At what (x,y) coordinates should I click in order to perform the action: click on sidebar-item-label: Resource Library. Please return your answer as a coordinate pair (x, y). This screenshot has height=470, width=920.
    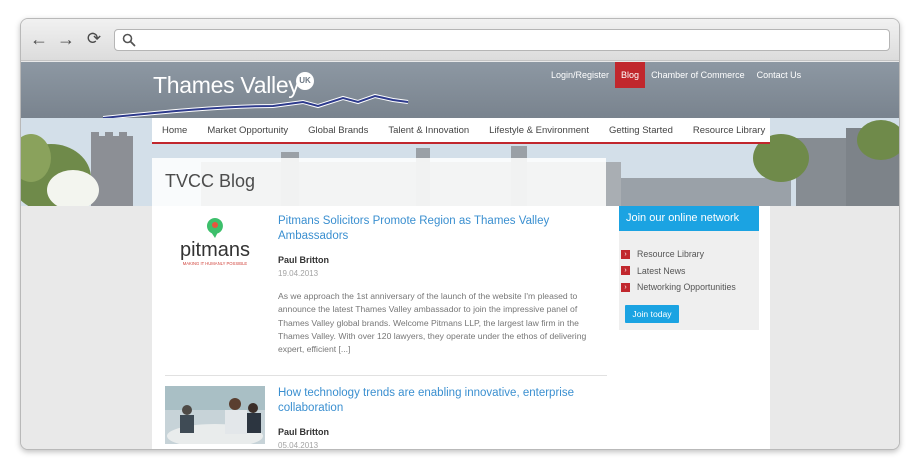
    Looking at the image, I should click on (670, 254).